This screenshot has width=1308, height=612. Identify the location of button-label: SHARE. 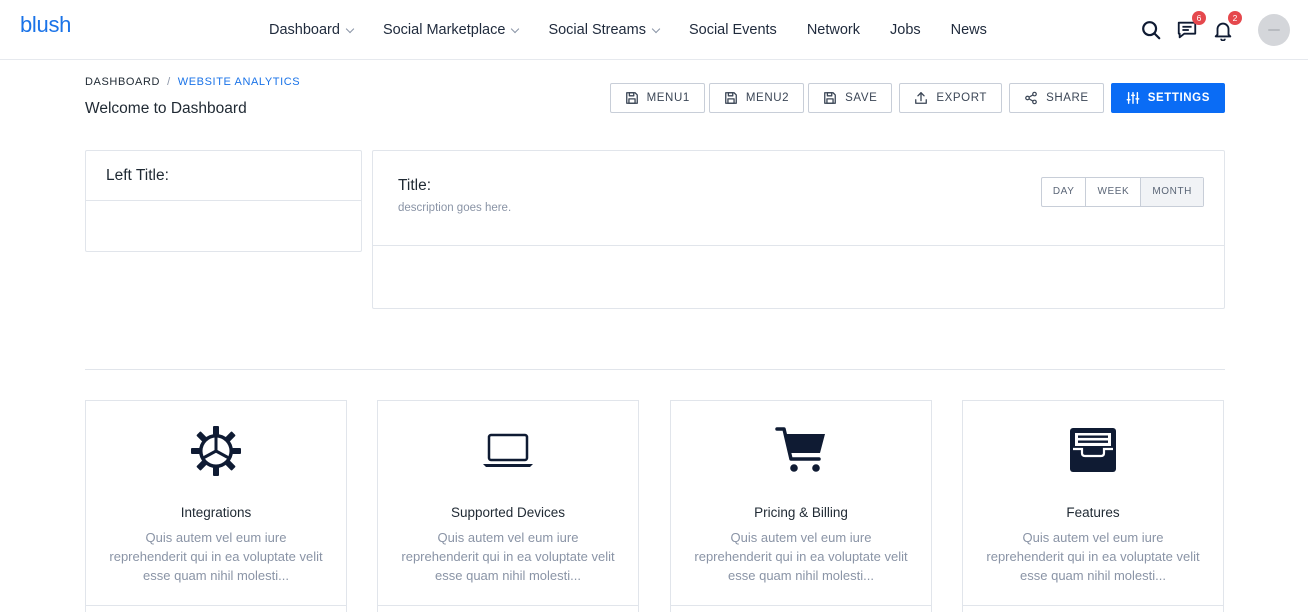
(1067, 98).